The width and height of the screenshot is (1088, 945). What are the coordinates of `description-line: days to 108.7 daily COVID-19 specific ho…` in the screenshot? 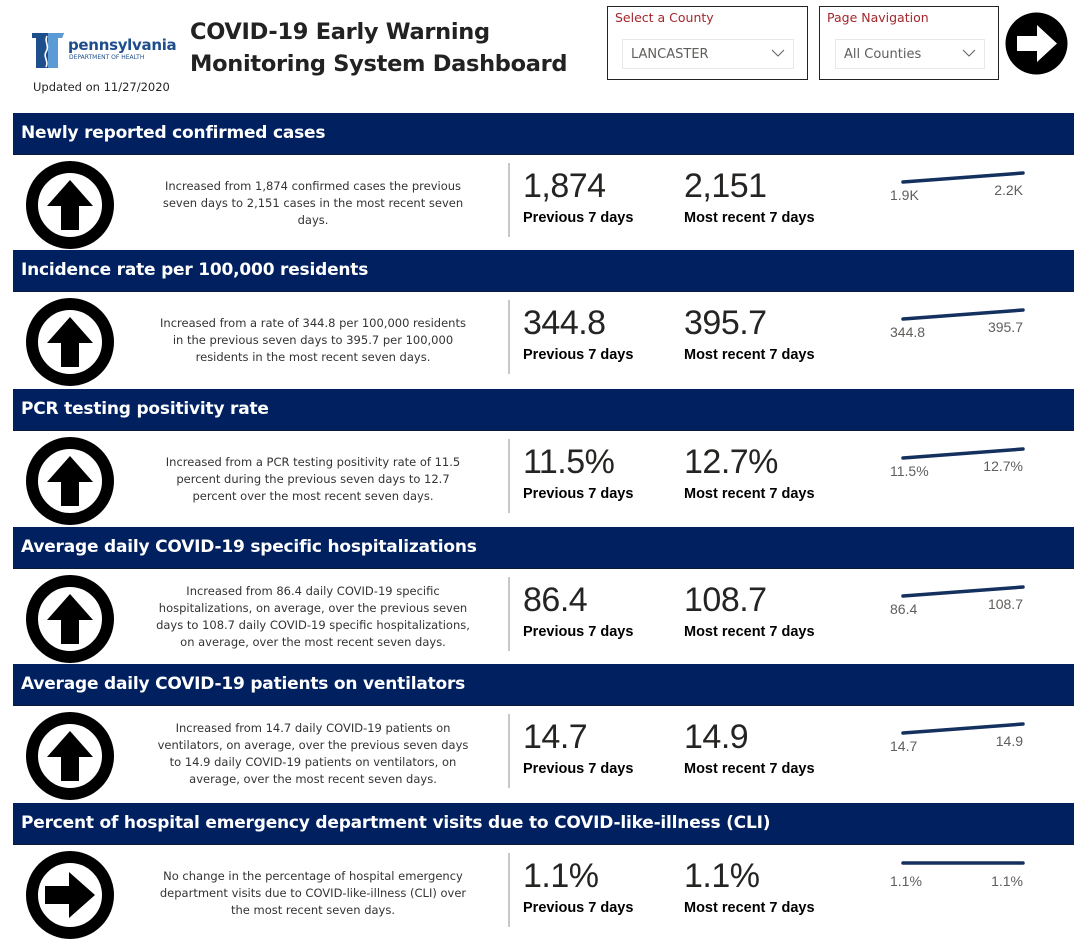 It's located at (313, 625).